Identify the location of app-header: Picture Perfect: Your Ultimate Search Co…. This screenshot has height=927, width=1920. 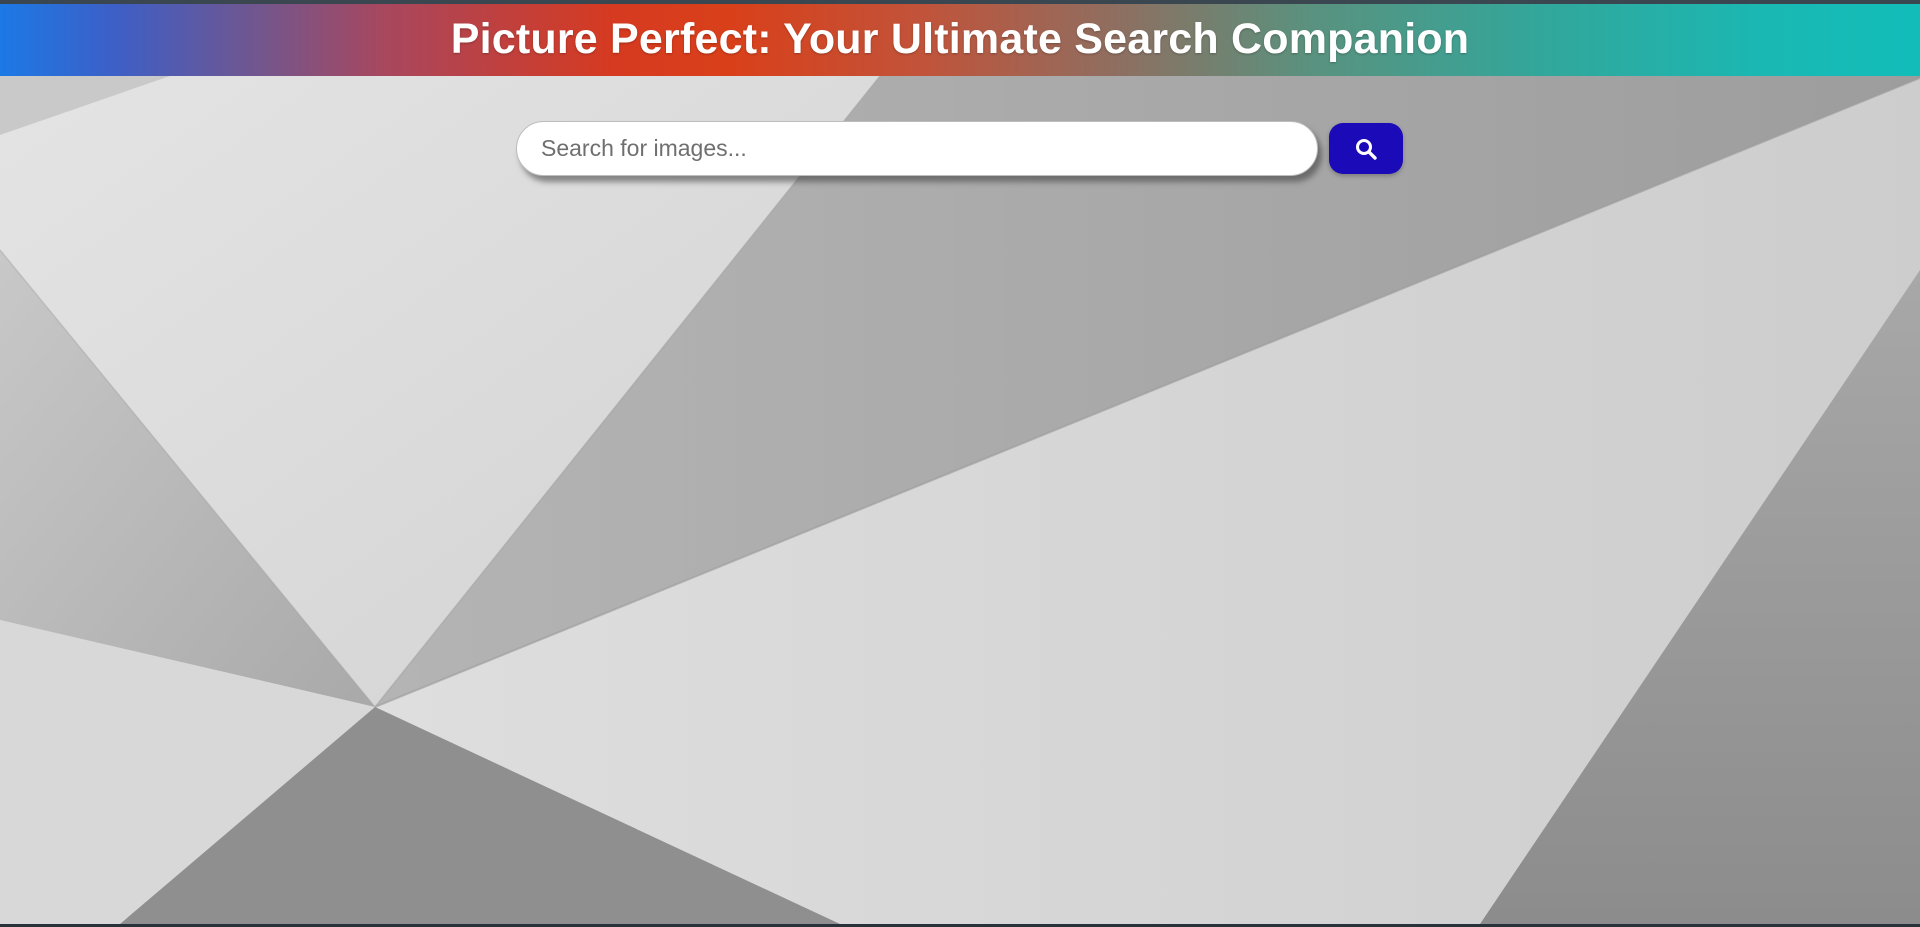
(960, 39).